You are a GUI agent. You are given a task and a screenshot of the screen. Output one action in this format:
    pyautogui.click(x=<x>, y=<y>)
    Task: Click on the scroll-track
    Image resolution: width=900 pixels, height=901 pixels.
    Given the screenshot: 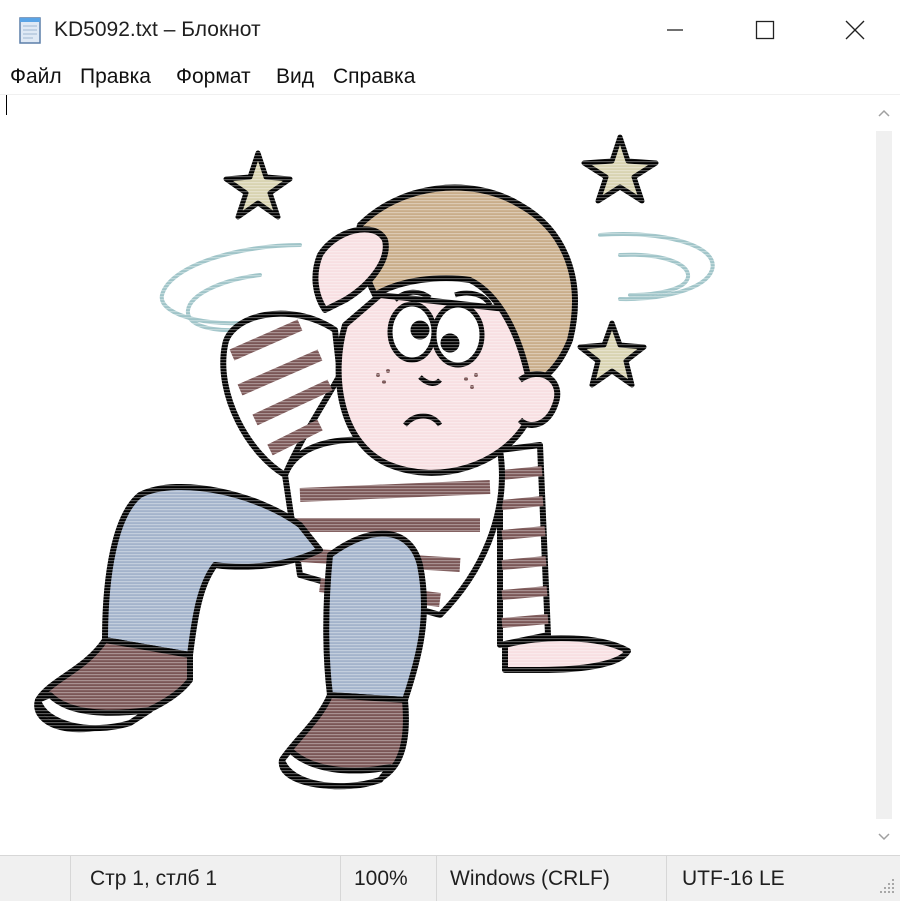 What is the action you would take?
    pyautogui.click(x=884, y=475)
    